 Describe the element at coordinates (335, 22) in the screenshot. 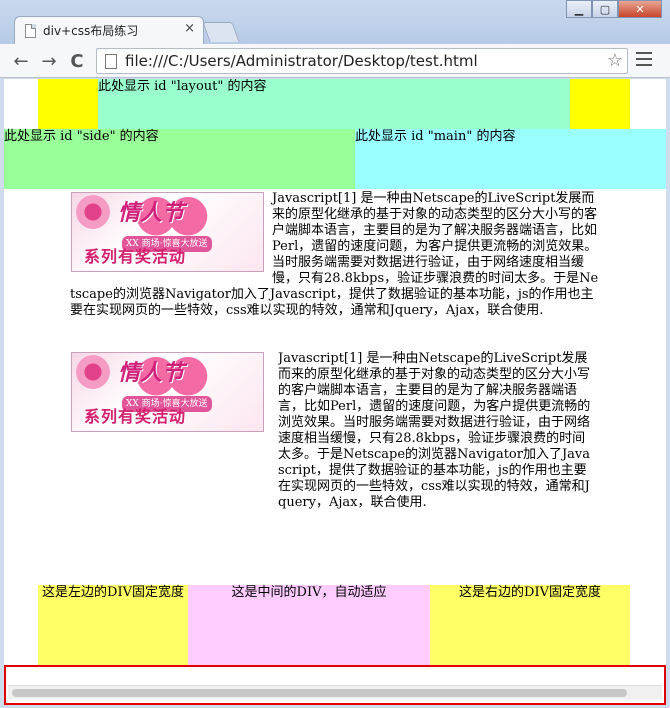

I see `title-bar: div+css布局练习 × ▁ ▢ ✕` at that location.